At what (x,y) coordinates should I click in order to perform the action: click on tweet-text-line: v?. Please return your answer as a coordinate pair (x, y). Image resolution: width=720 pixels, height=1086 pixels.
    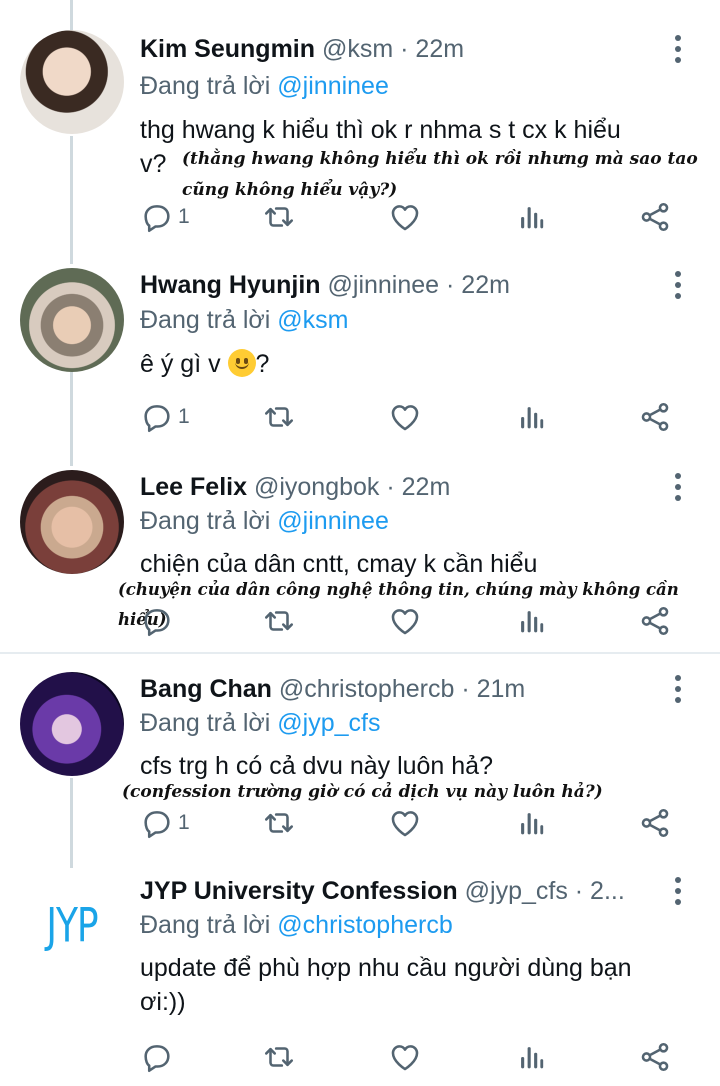
    Looking at the image, I should click on (153, 164).